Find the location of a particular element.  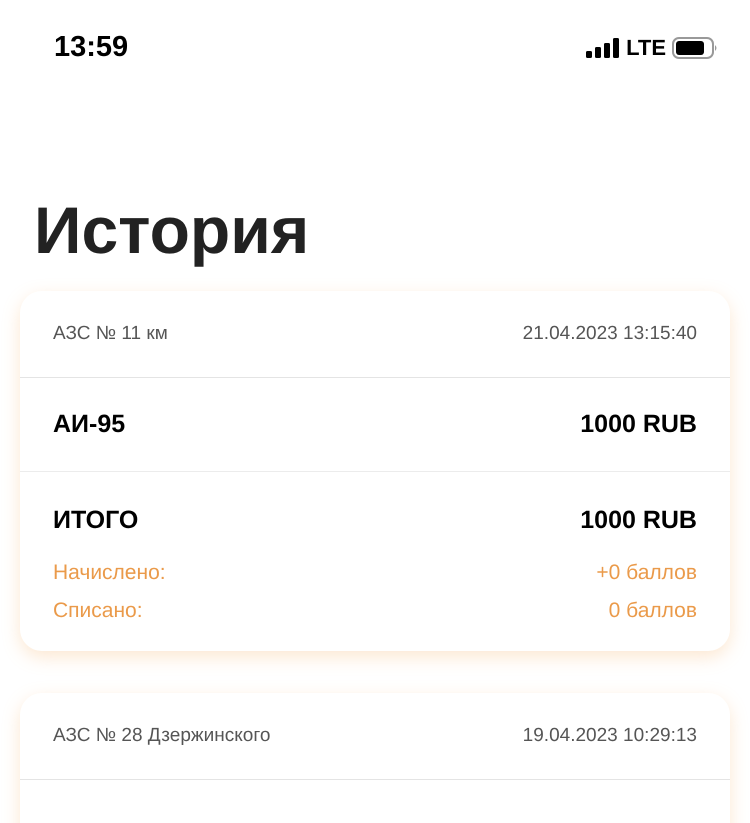

accrued-label: Начислено: is located at coordinates (109, 573).